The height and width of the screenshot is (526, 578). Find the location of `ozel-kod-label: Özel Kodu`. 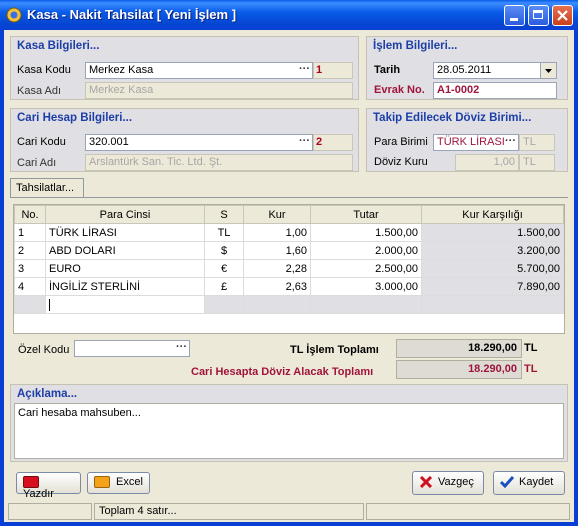

ozel-kod-label: Özel Kodu is located at coordinates (44, 350).